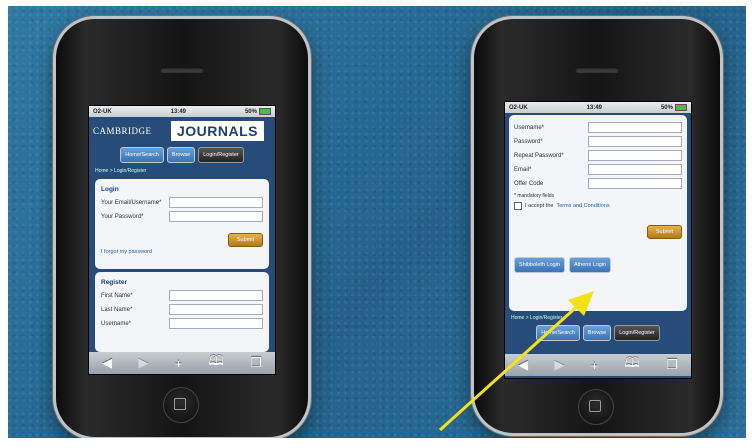  I want to click on annotation-arrow, so click(516, 361).